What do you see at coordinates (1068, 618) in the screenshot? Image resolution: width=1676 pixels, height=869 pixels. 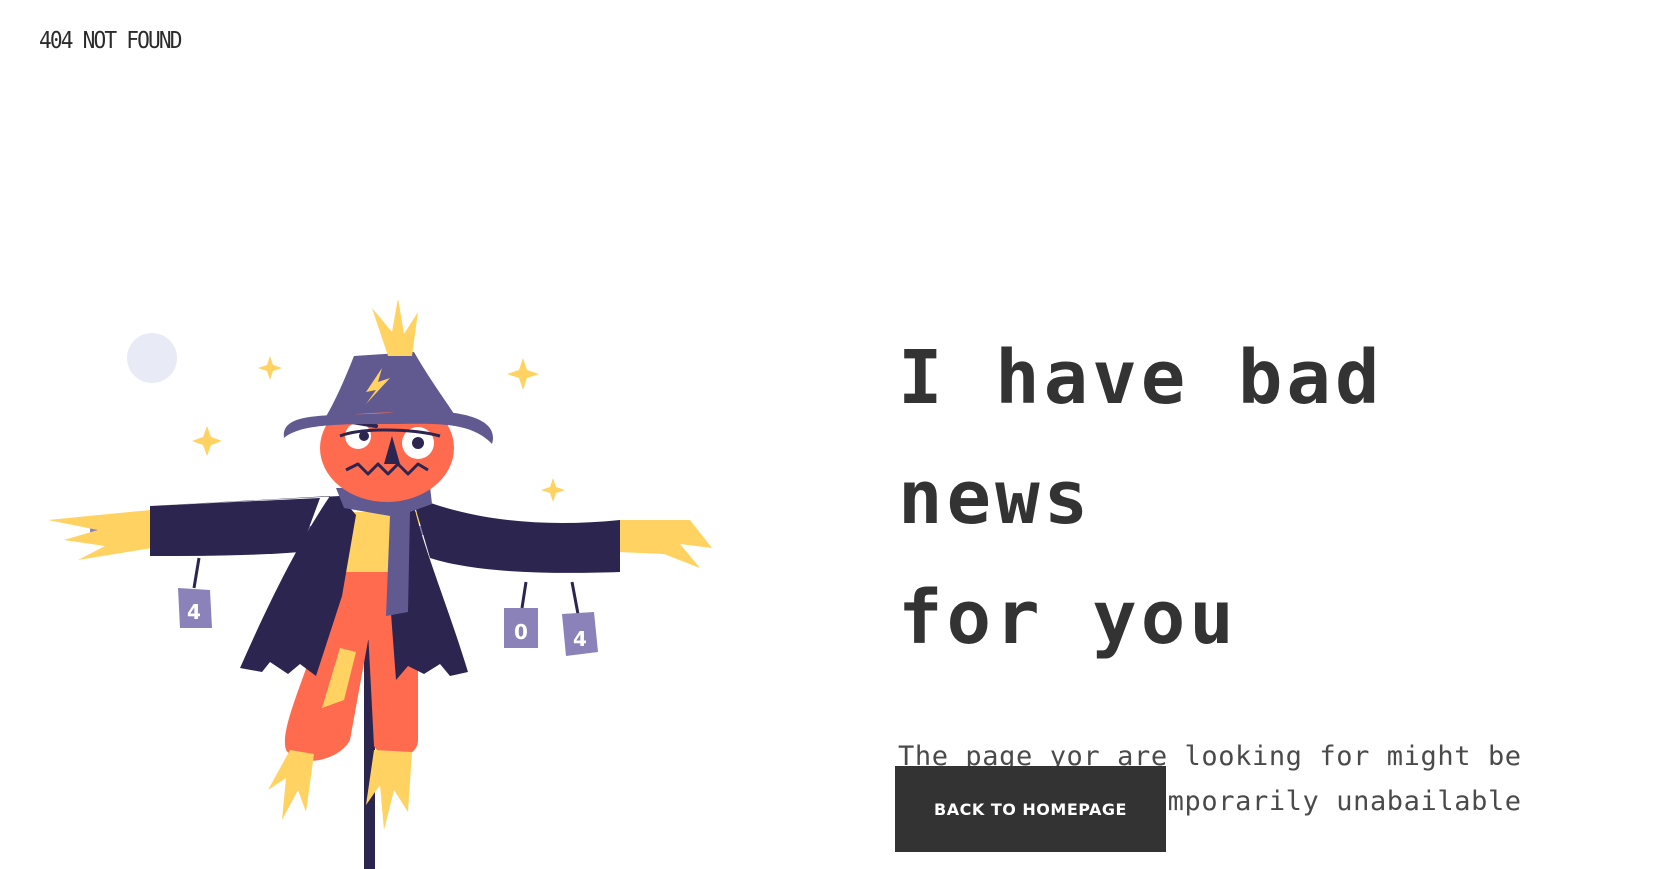 I see `page-title-line-2: for you` at bounding box center [1068, 618].